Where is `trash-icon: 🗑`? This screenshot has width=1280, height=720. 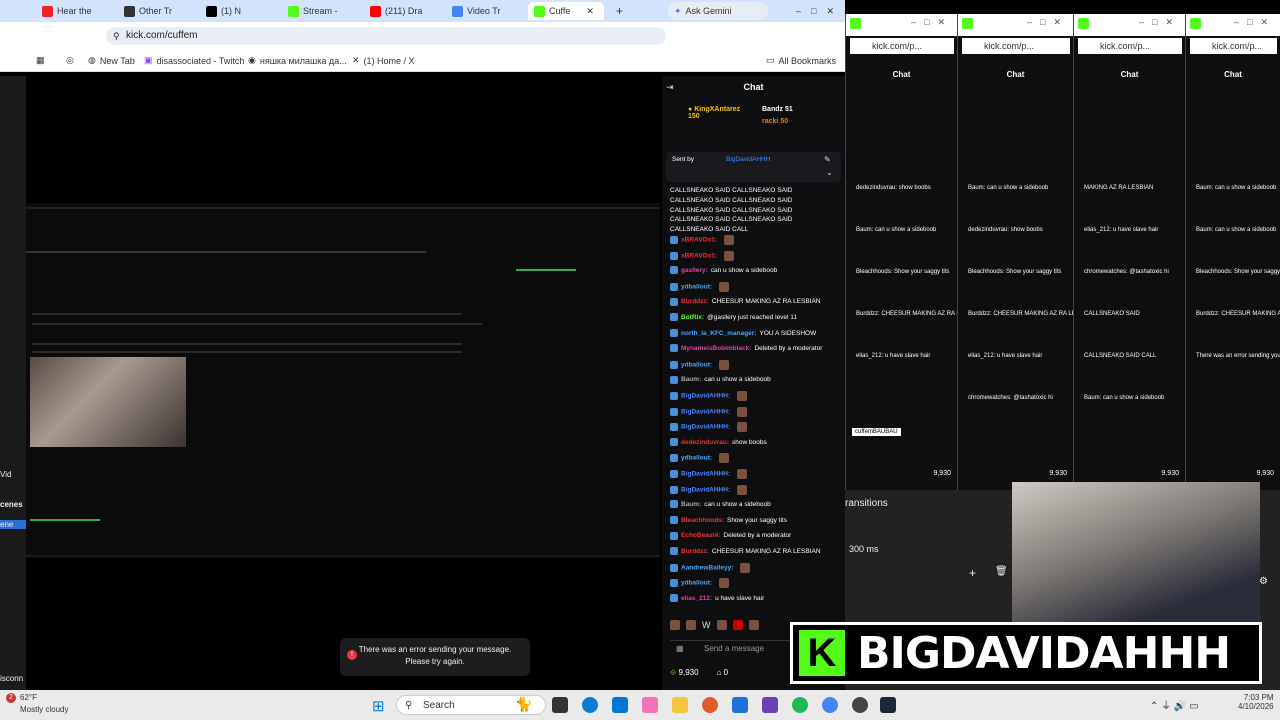 trash-icon: 🗑 is located at coordinates (1001, 571).